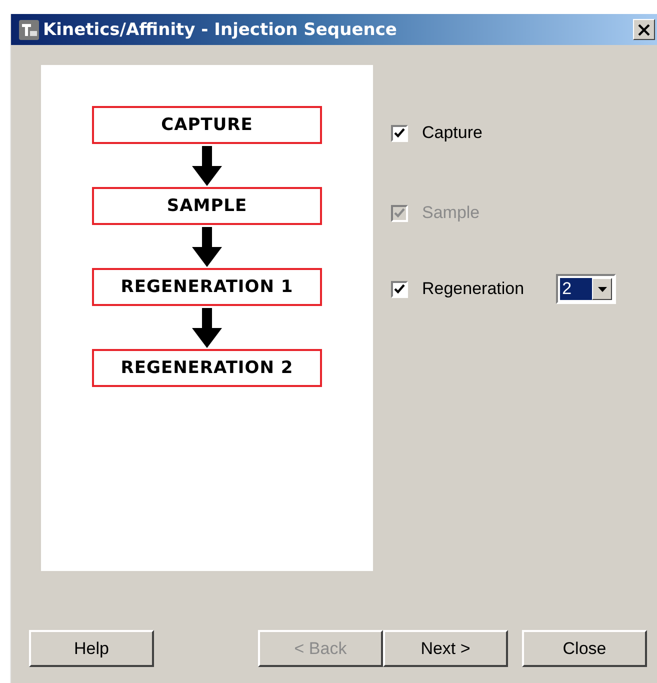  What do you see at coordinates (473, 289) in the screenshot?
I see `checkbox-label: Regeneration` at bounding box center [473, 289].